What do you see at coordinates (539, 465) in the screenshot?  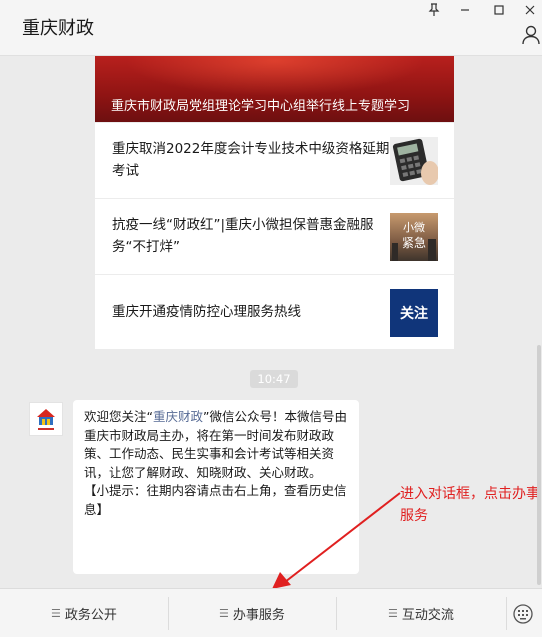 I see `scrollbar` at bounding box center [539, 465].